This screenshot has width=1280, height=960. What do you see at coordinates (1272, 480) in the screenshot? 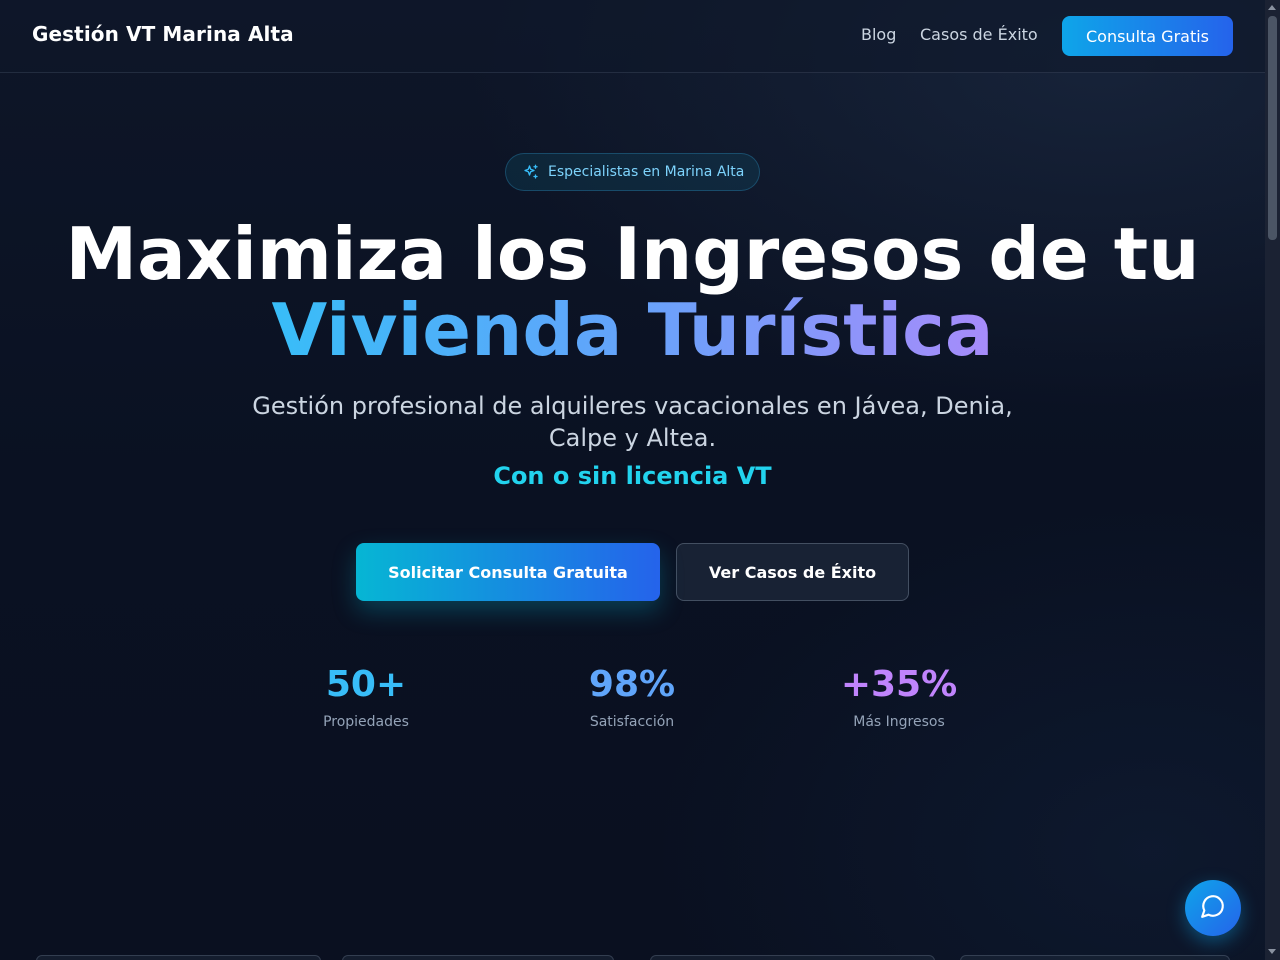
I see `scrollbar` at bounding box center [1272, 480].